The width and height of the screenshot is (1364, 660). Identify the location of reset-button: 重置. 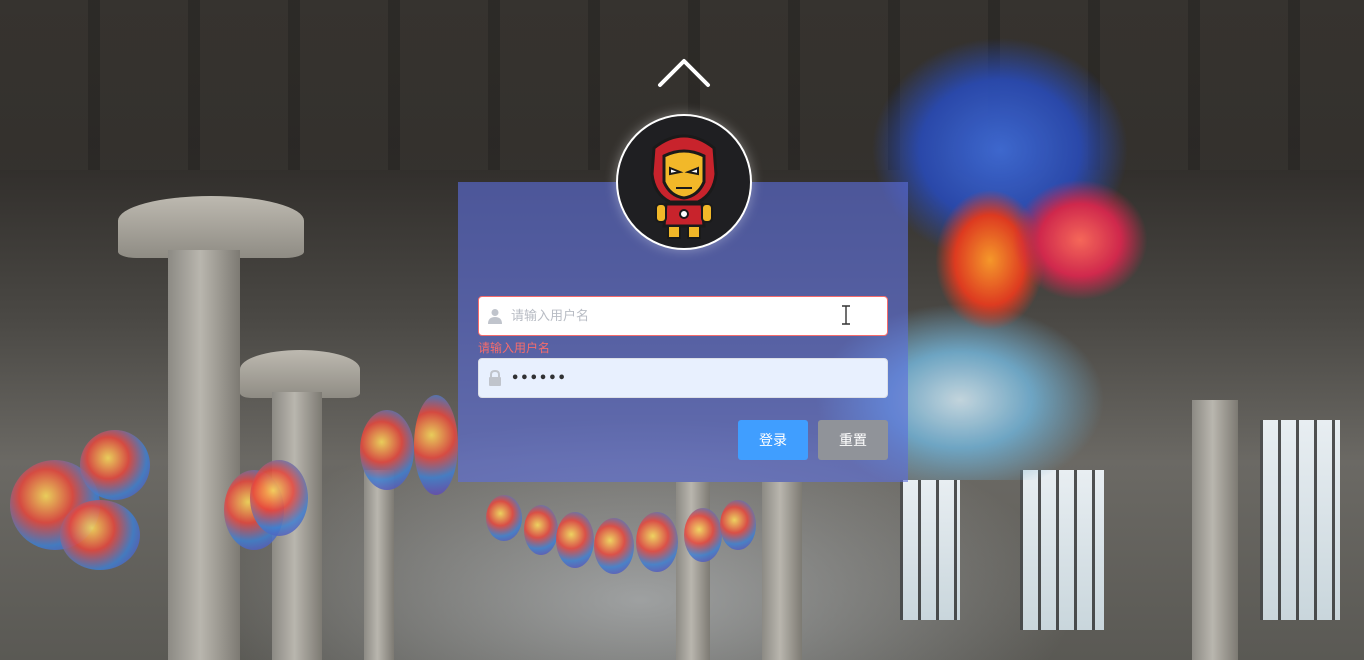
(853, 440).